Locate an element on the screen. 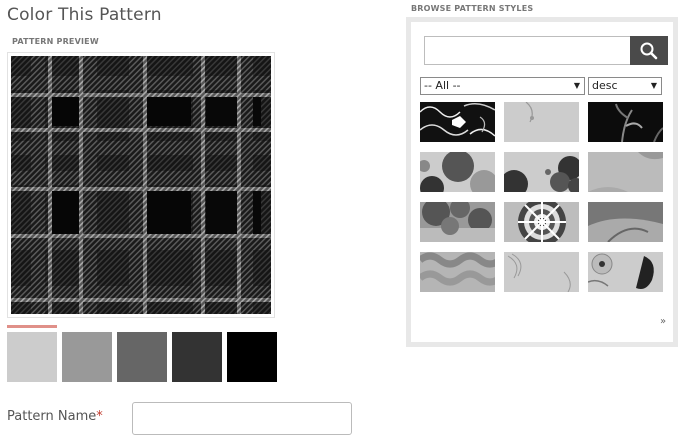 The width and height of the screenshot is (684, 443). page-title: Color This Pattern is located at coordinates (84, 15).